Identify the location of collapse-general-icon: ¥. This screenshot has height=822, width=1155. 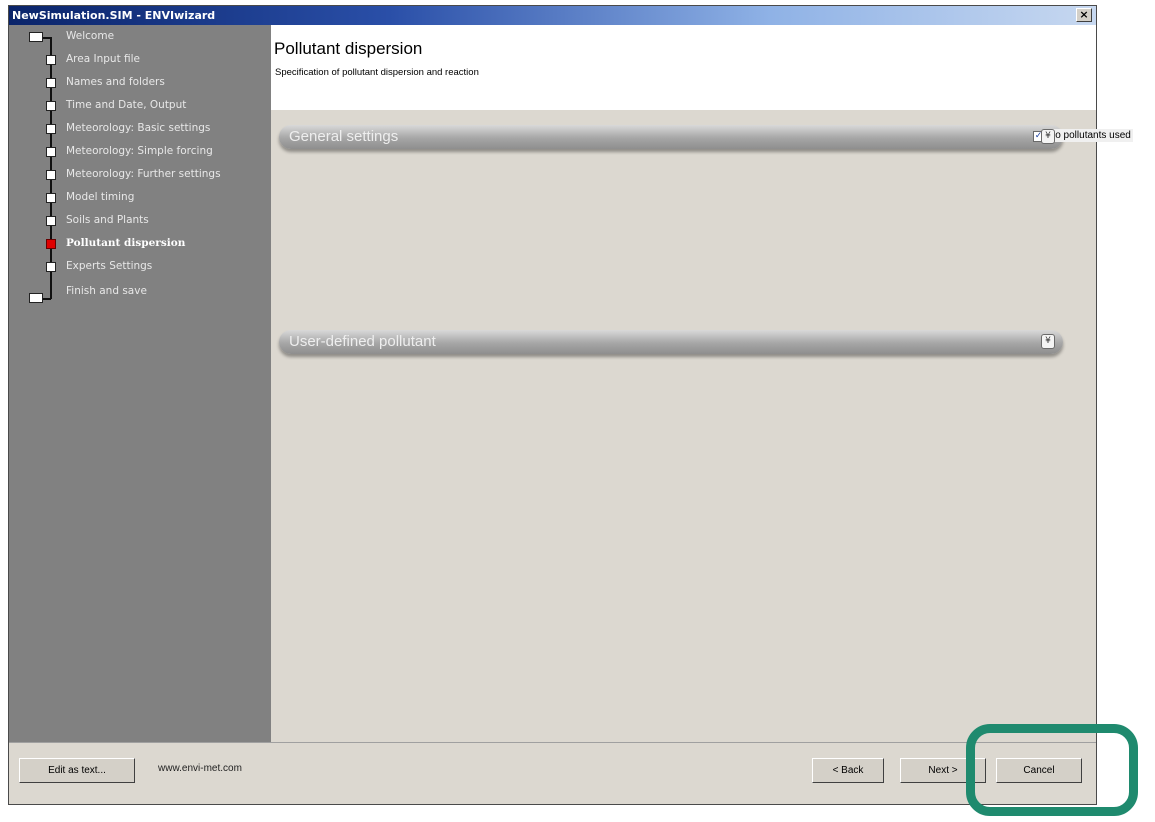
(1048, 136).